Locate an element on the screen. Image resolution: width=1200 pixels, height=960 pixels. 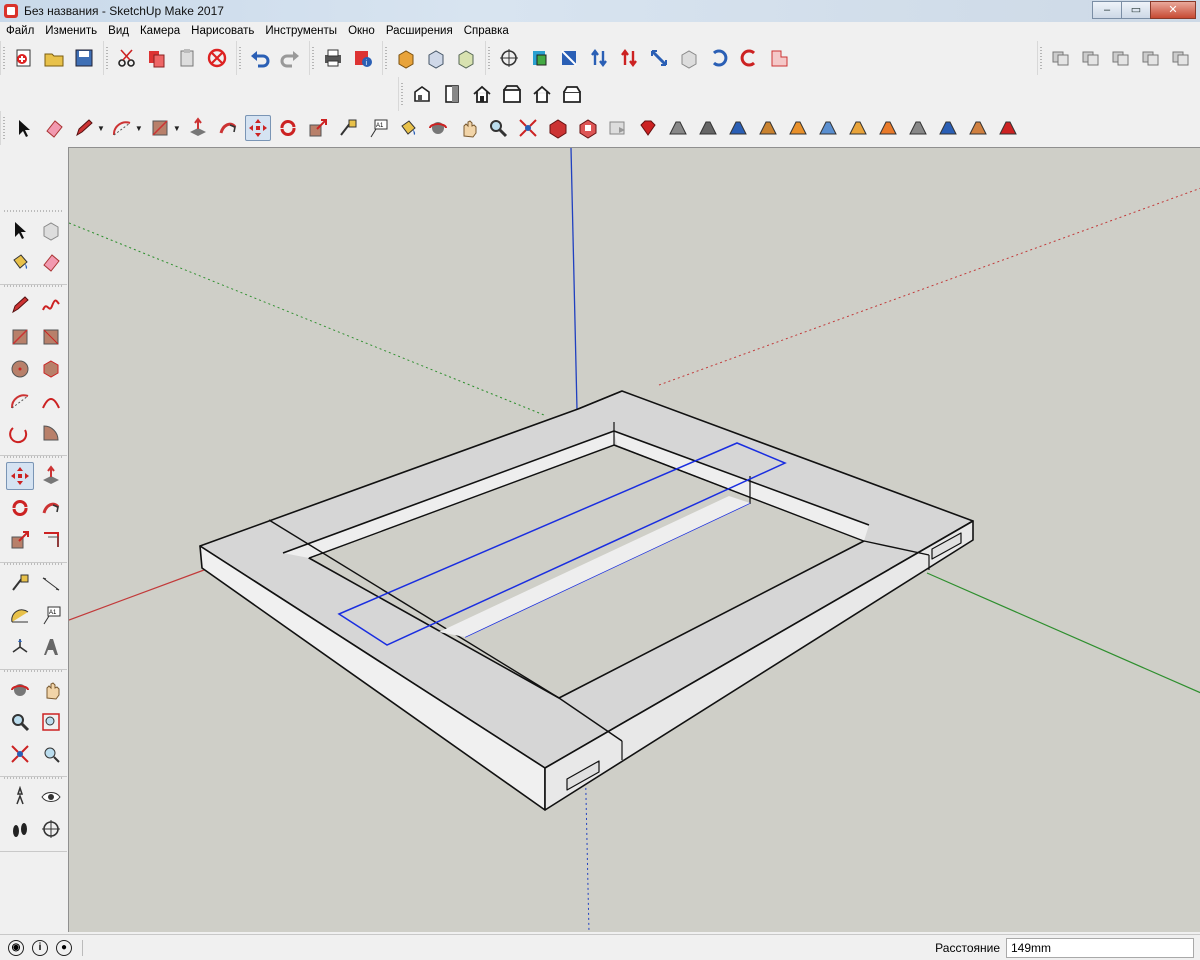
sandbox-11-icon is located at coordinates (978, 128).